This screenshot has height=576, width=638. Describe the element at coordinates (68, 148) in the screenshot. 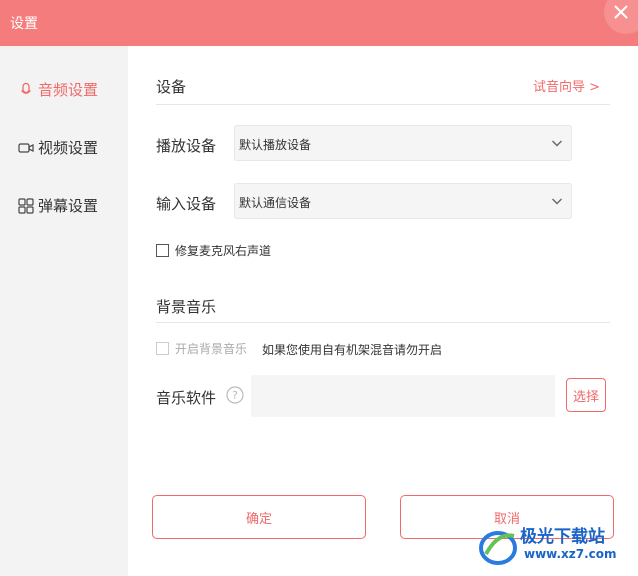

I see `sidebar-item-label: 视频设置` at that location.